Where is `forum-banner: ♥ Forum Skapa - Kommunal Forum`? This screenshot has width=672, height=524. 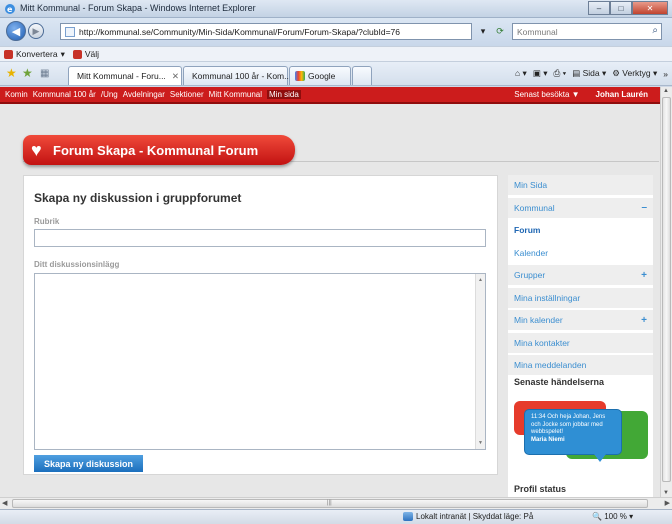
forum-banner: ♥ Forum Skapa - Kommunal Forum is located at coordinates (159, 150).